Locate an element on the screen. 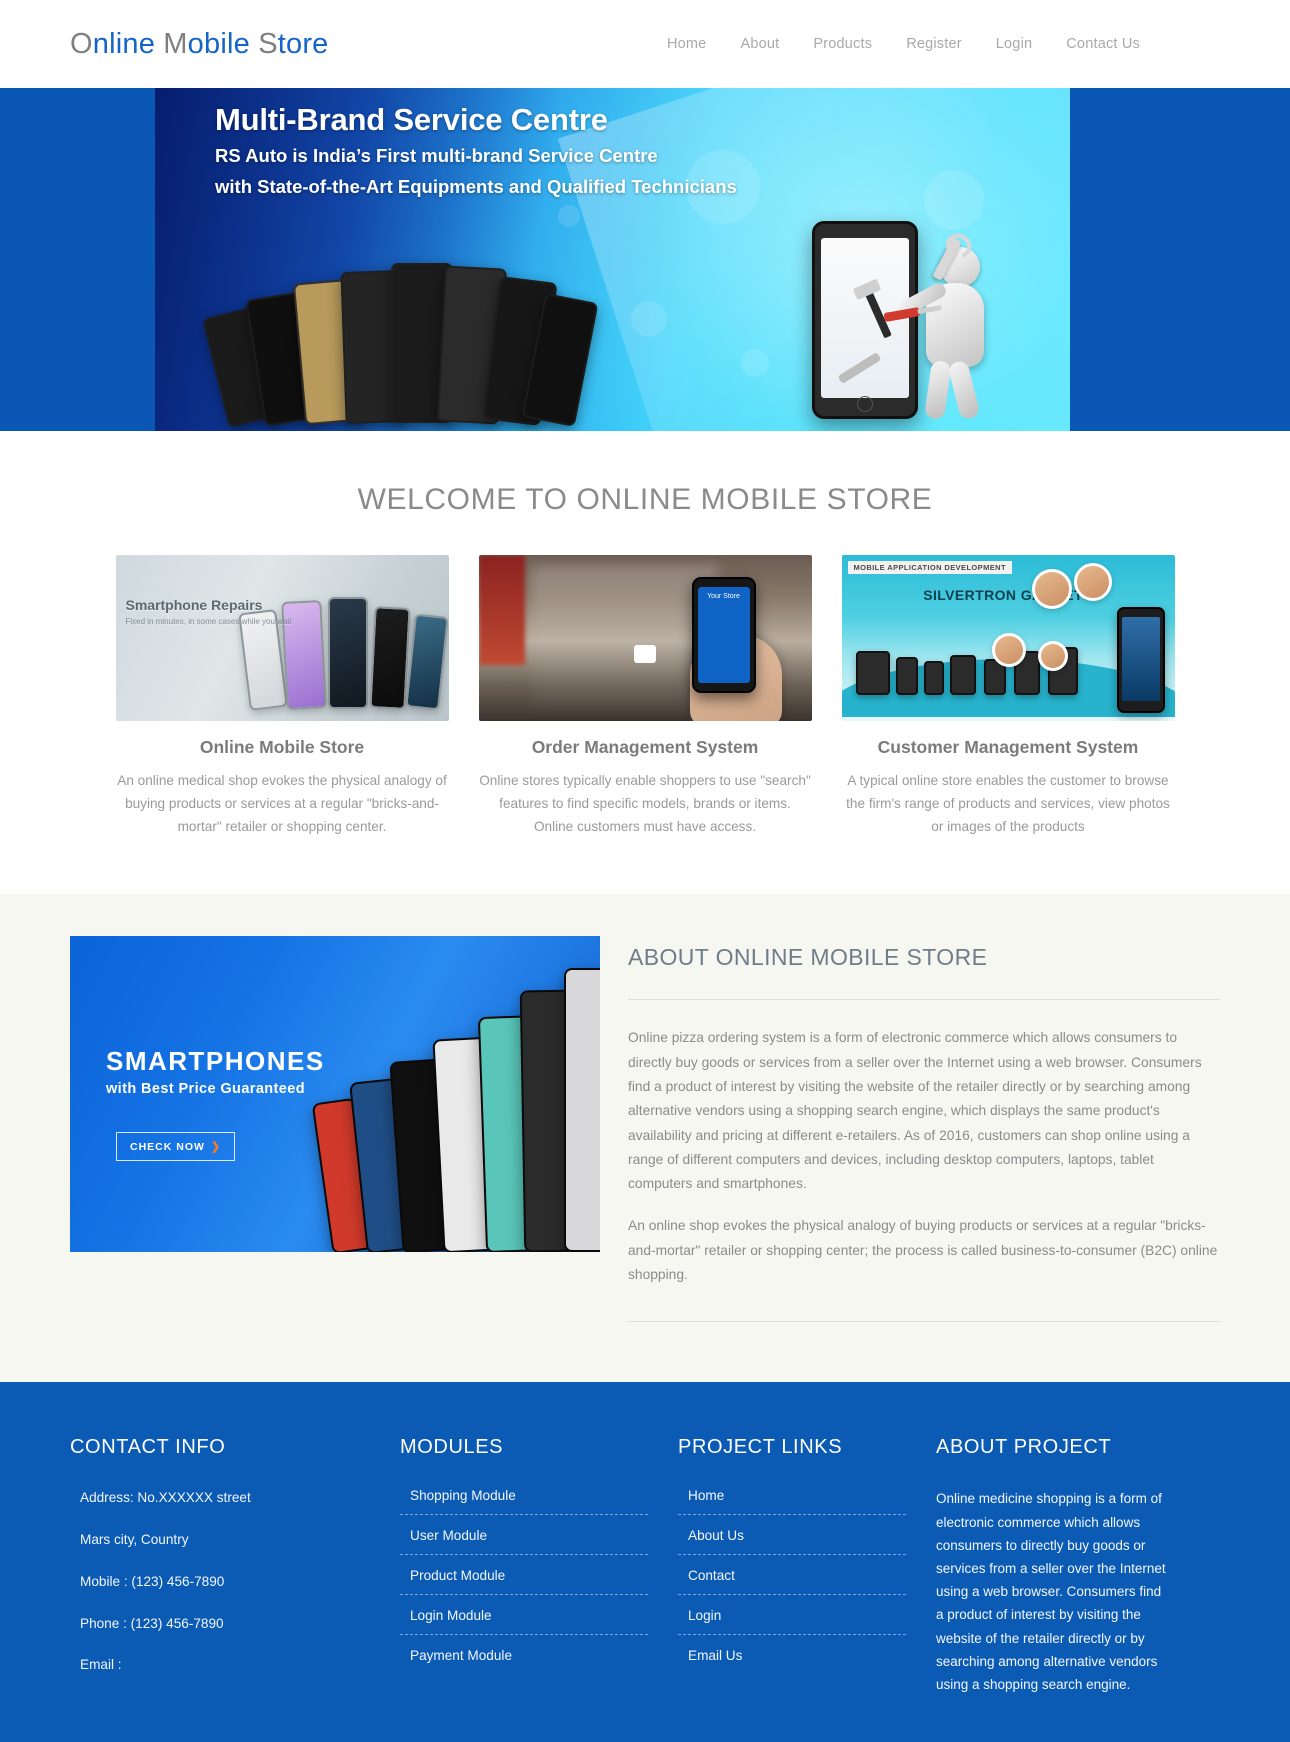 Image resolution: width=1290 pixels, height=1742 pixels. footer-heading-project-links: PROJECT LINKS is located at coordinates (760, 1447).